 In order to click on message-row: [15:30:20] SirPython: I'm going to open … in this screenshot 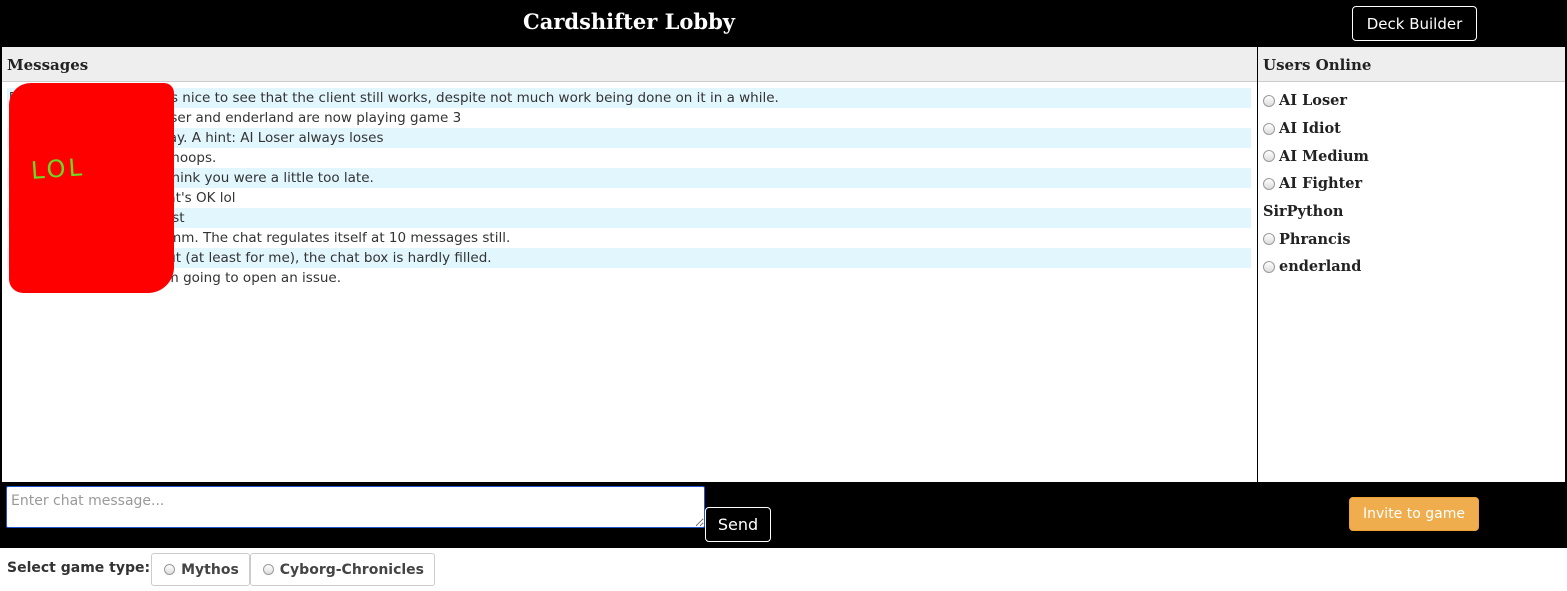, I will do `click(175, 278)`.